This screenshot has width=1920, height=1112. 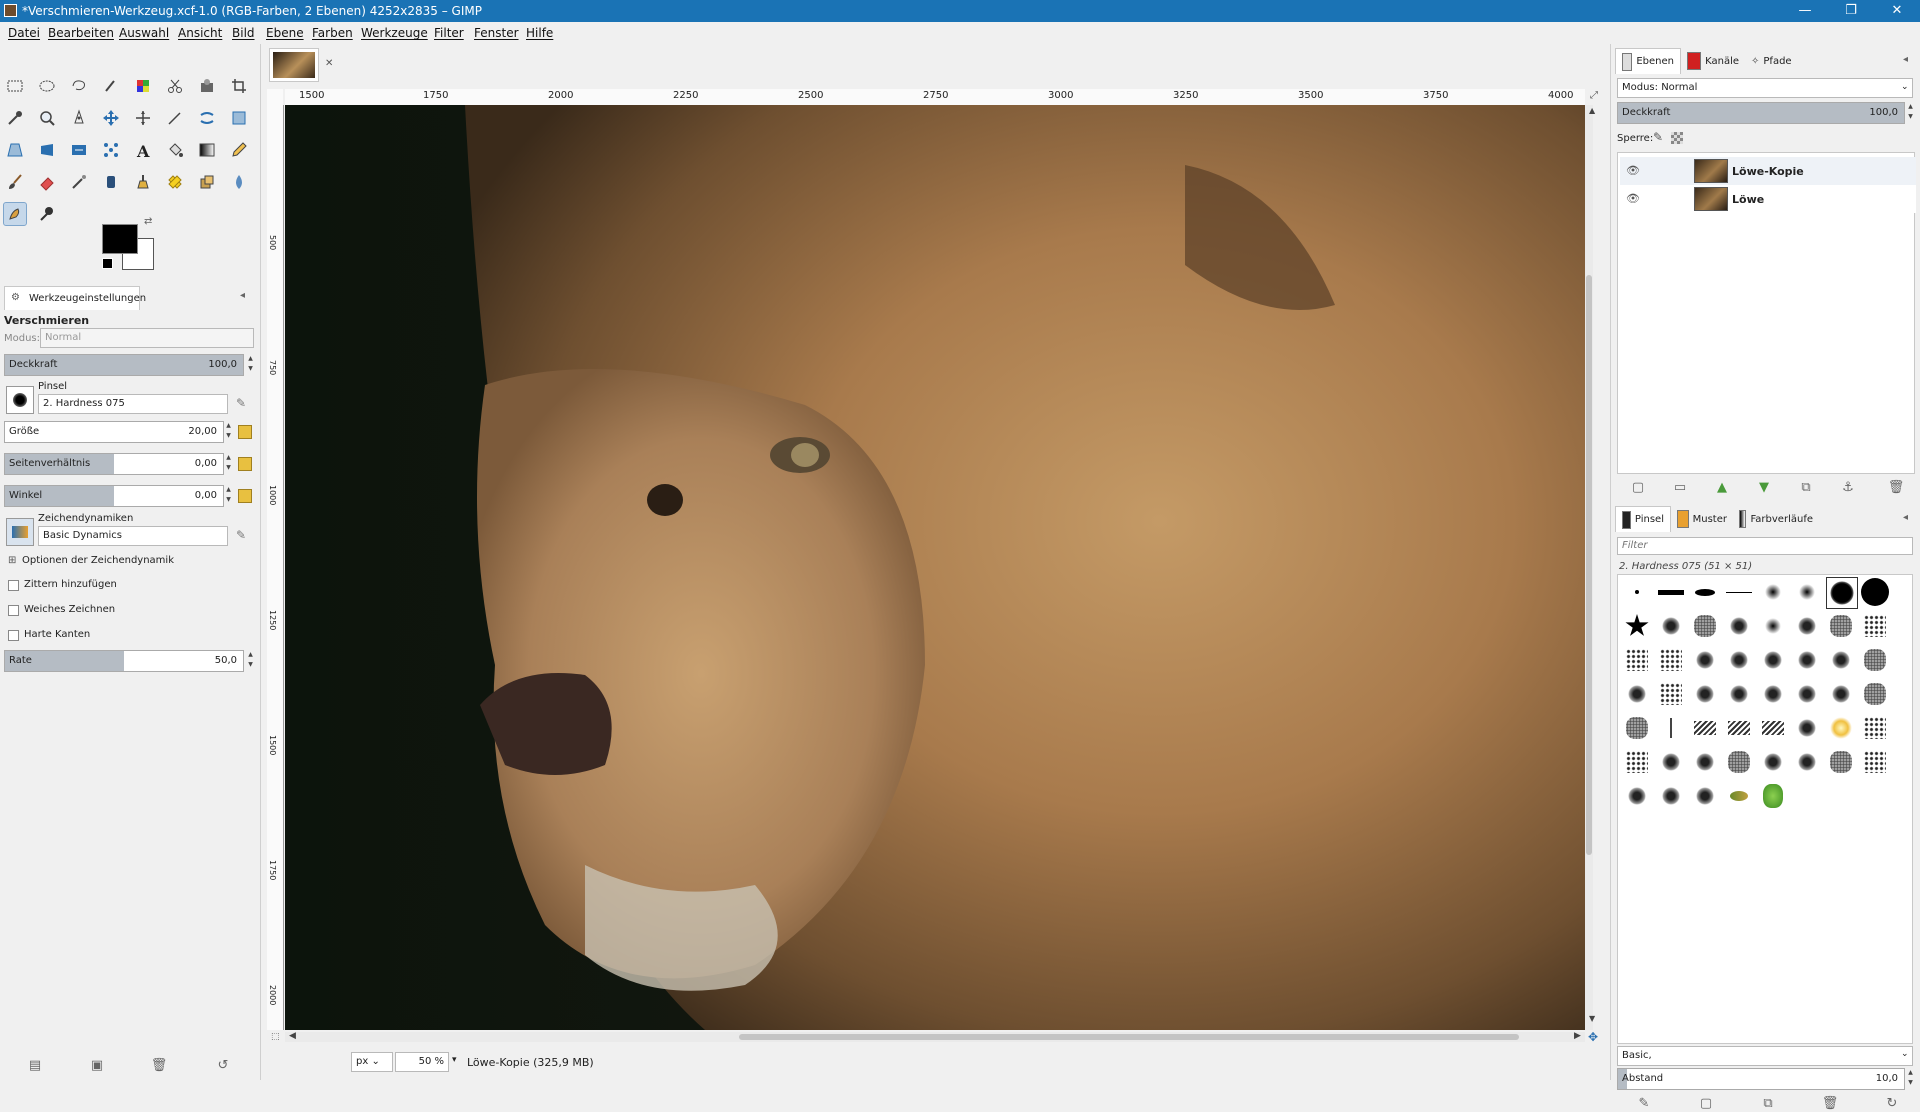 What do you see at coordinates (15, 150) in the screenshot?
I see `perspective-icon` at bounding box center [15, 150].